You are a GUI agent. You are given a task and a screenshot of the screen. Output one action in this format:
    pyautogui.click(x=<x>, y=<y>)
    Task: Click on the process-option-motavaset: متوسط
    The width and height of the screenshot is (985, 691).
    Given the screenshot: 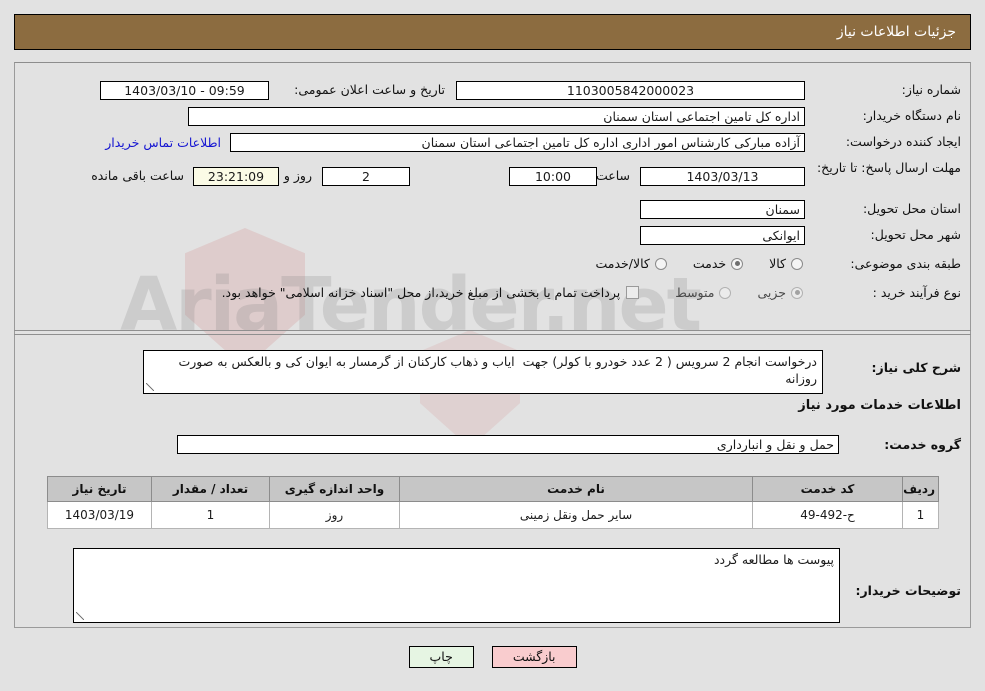 What is the action you would take?
    pyautogui.click(x=703, y=292)
    